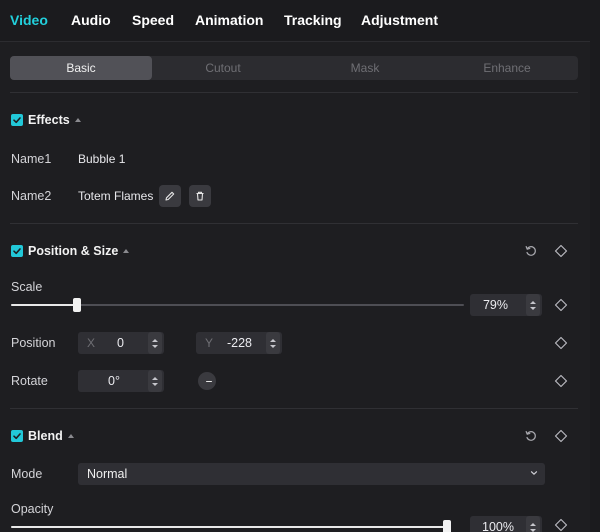 The height and width of the screenshot is (532, 600). I want to click on position-size-section-header: Position & Size, so click(70, 251).